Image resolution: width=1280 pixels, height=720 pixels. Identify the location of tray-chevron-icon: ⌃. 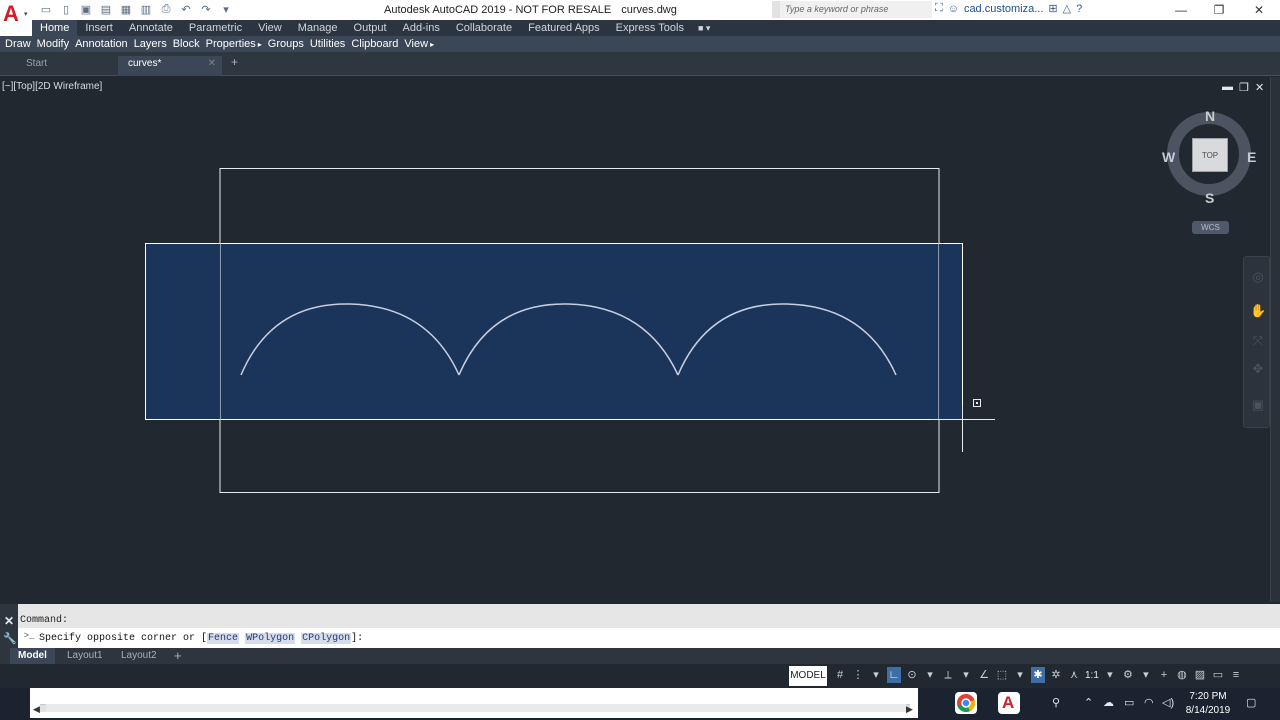
(1088, 702).